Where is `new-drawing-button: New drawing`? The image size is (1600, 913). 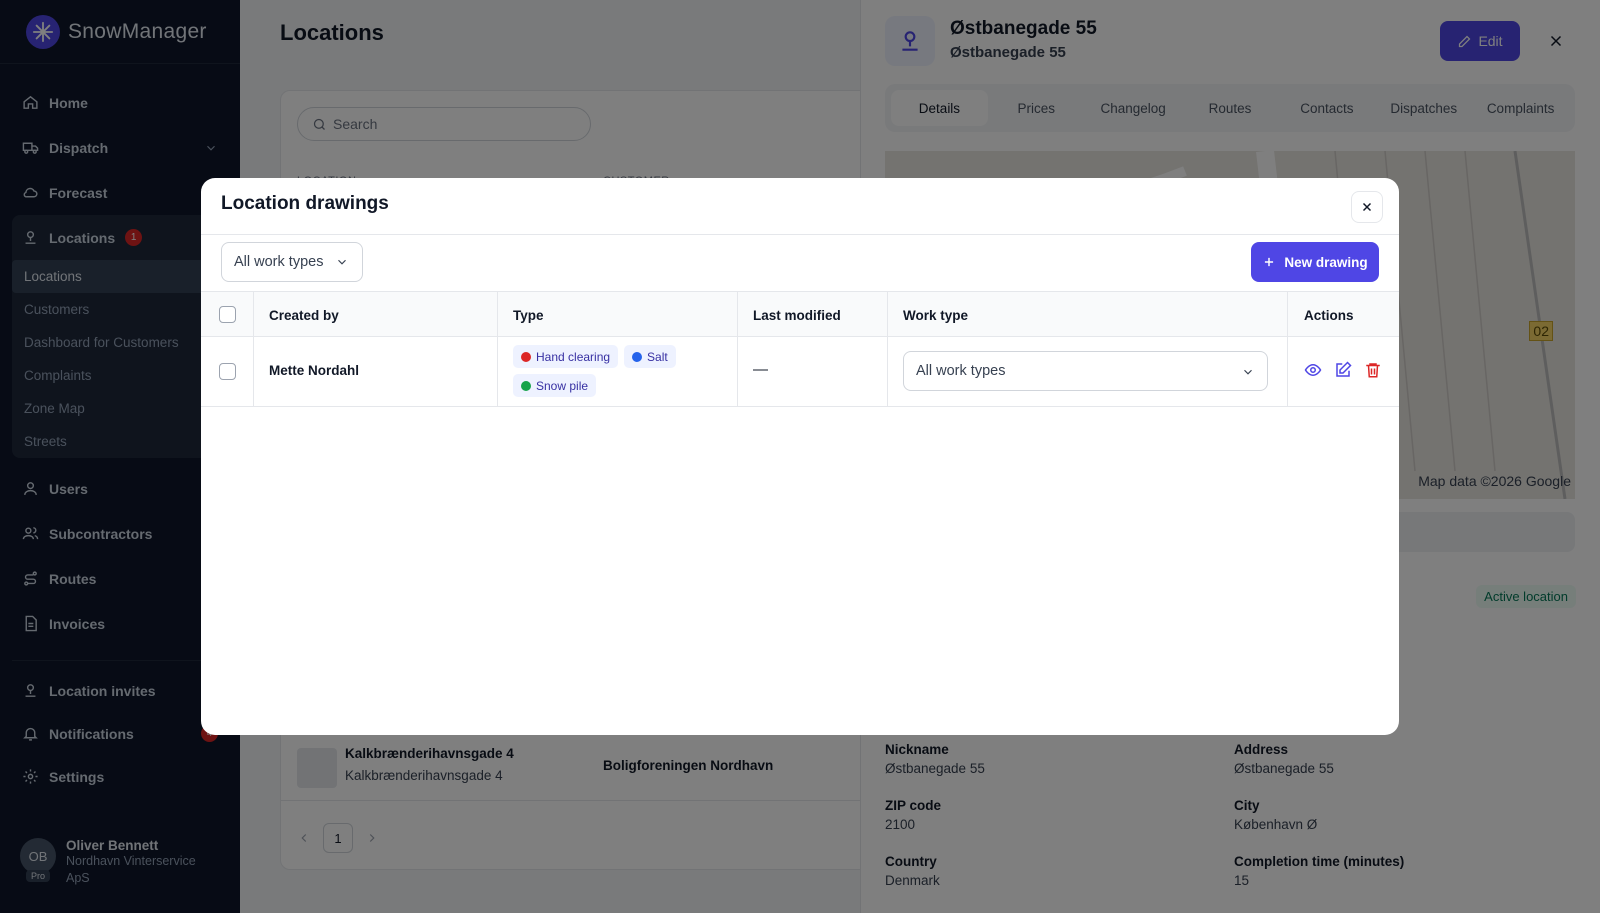 new-drawing-button: New drawing is located at coordinates (1315, 262).